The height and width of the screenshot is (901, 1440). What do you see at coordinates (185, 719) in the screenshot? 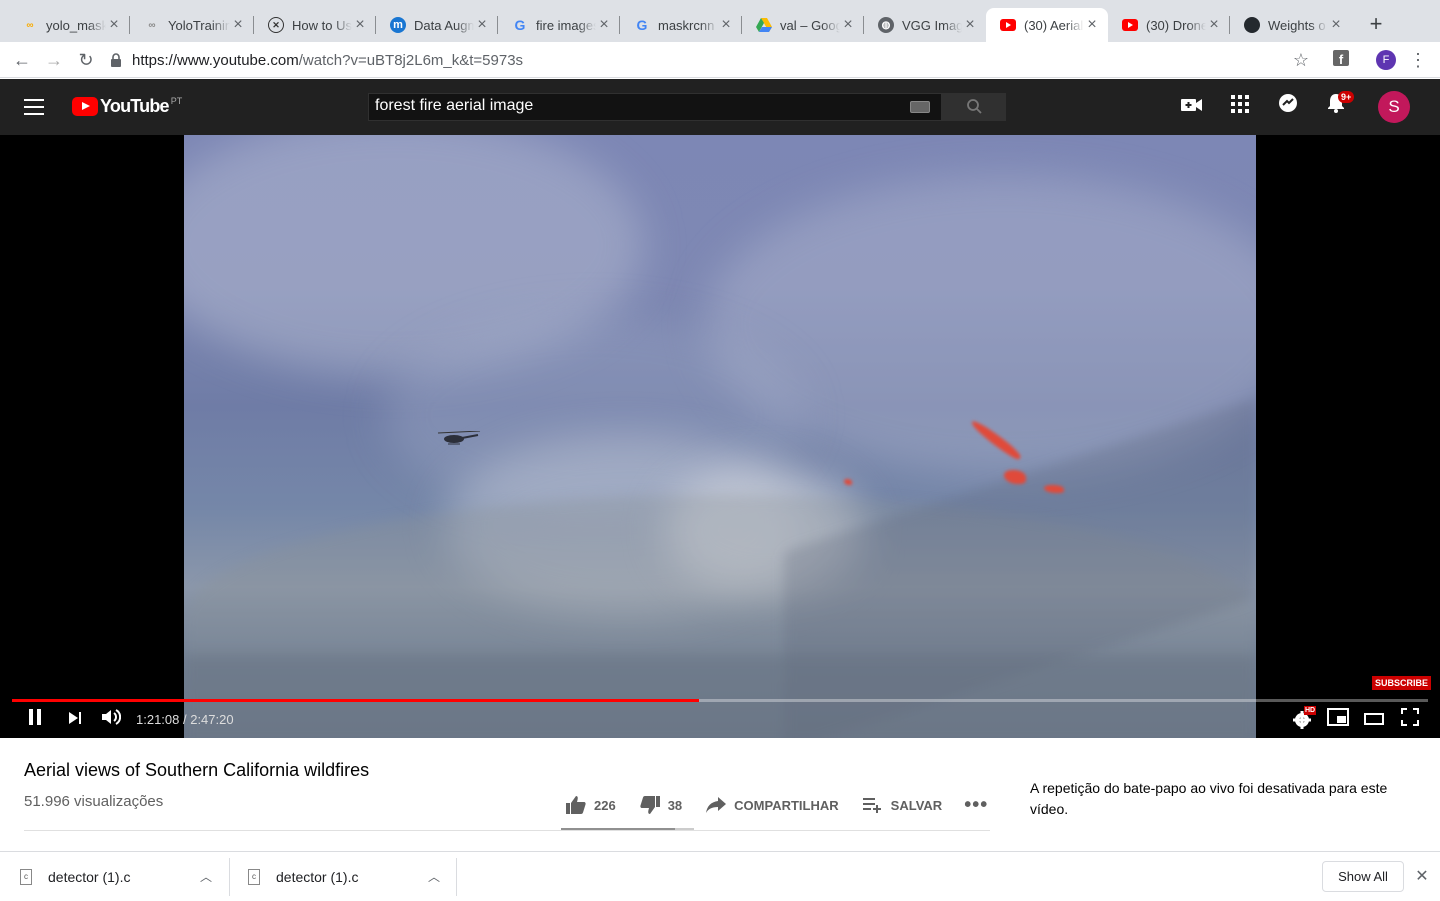
I see `time-display: 1:21:08 / 2:47:20` at bounding box center [185, 719].